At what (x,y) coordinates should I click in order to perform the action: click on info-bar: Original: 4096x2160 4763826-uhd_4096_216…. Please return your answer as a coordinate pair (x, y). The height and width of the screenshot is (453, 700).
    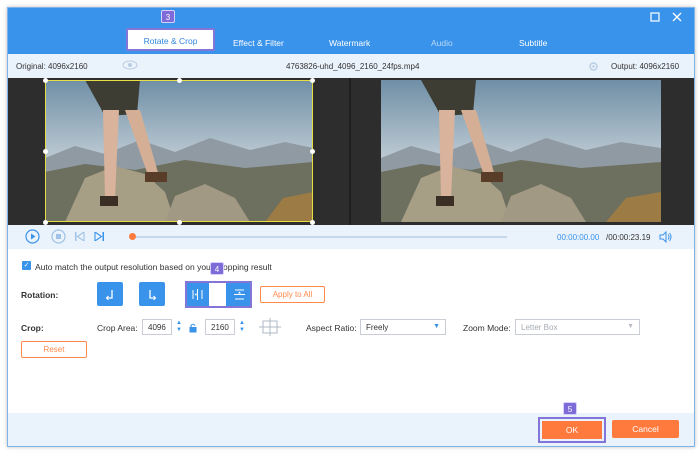
    Looking at the image, I should click on (351, 66).